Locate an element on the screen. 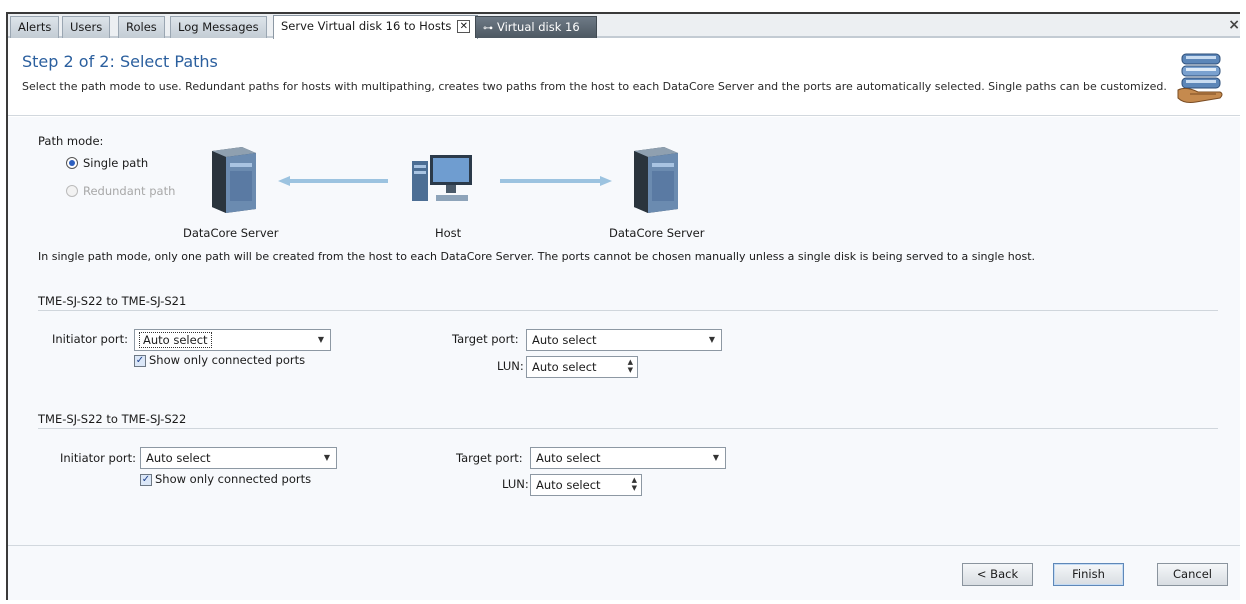 The width and height of the screenshot is (1246, 604). tab-label: Alerts is located at coordinates (35, 27).